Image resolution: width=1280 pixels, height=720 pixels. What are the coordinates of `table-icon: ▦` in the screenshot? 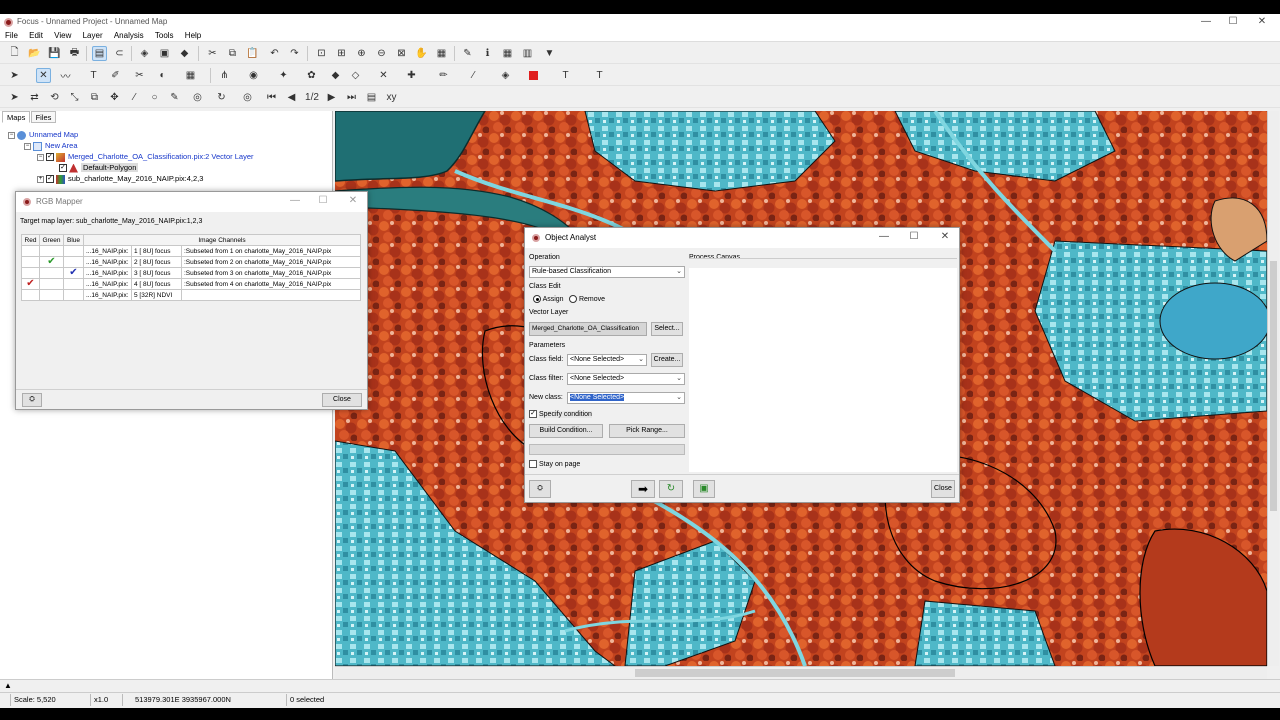 It's located at (507, 53).